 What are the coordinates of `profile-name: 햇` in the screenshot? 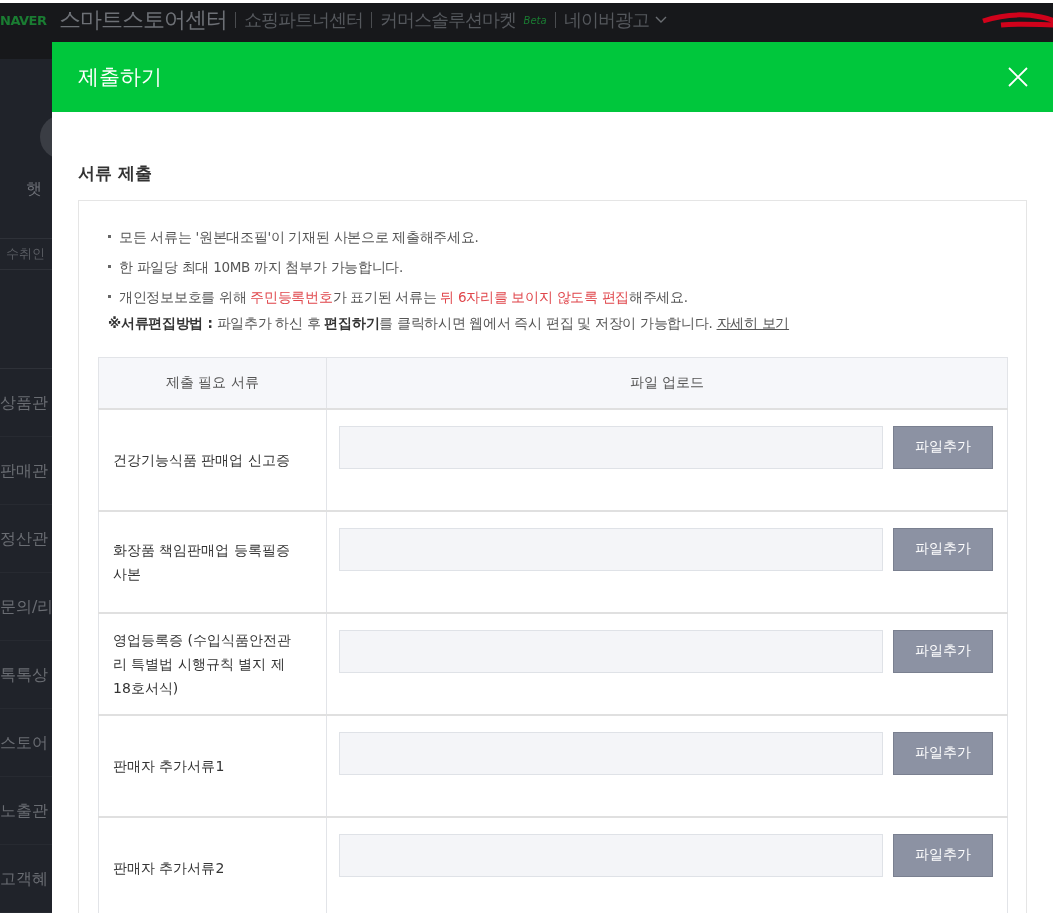 It's located at (34, 189).